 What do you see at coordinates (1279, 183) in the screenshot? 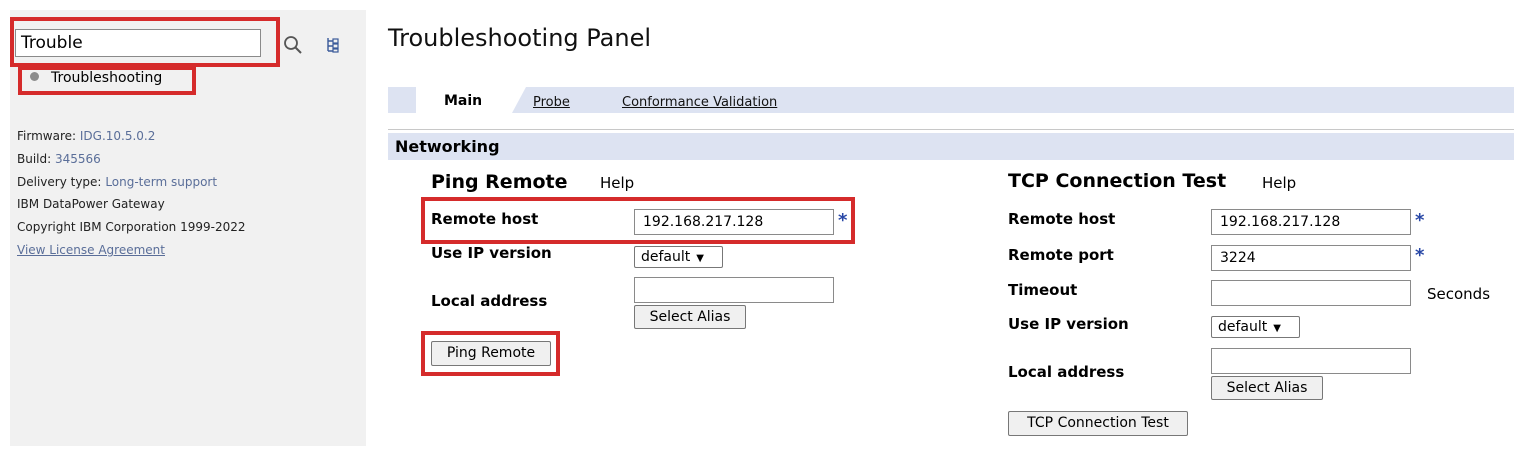
I see `tcp-help-link: Help` at bounding box center [1279, 183].